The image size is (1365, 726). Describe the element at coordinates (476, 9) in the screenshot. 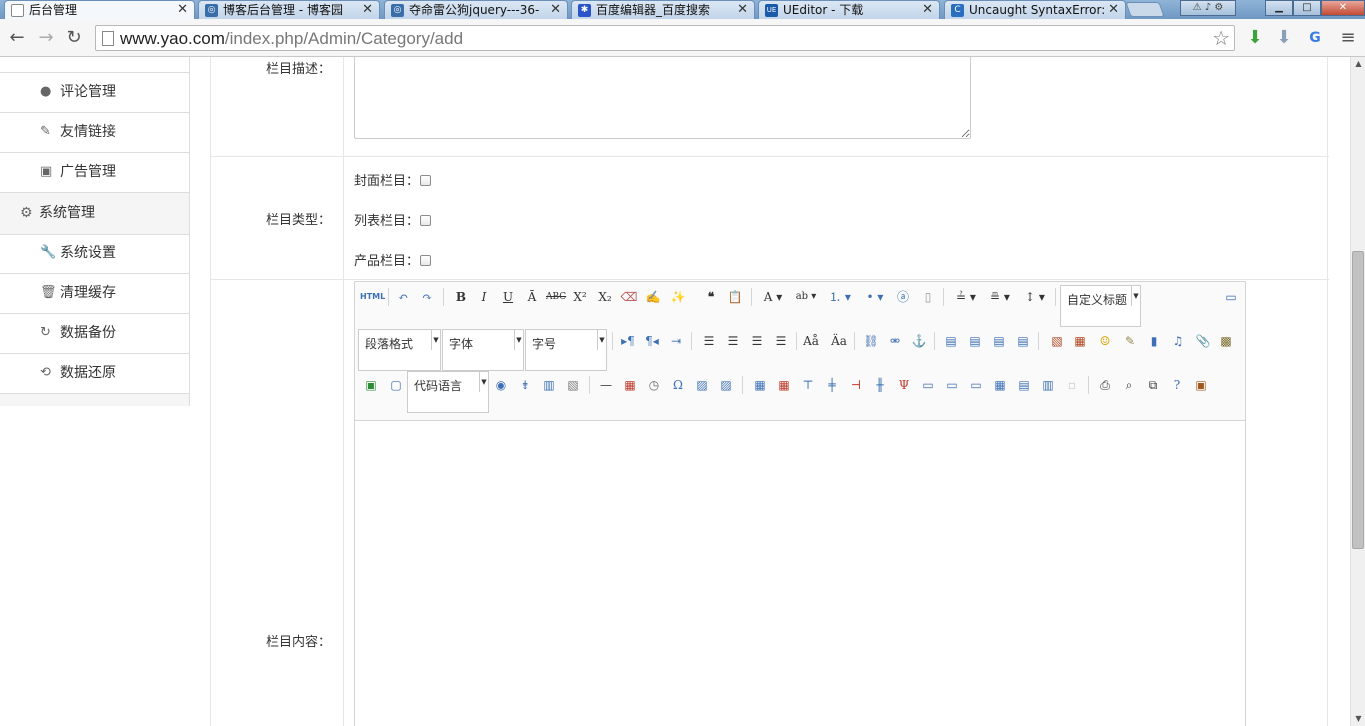

I see `tab-cnblogs-jquery: ◎ 夺命雷公狗jquery---36- ✕` at that location.